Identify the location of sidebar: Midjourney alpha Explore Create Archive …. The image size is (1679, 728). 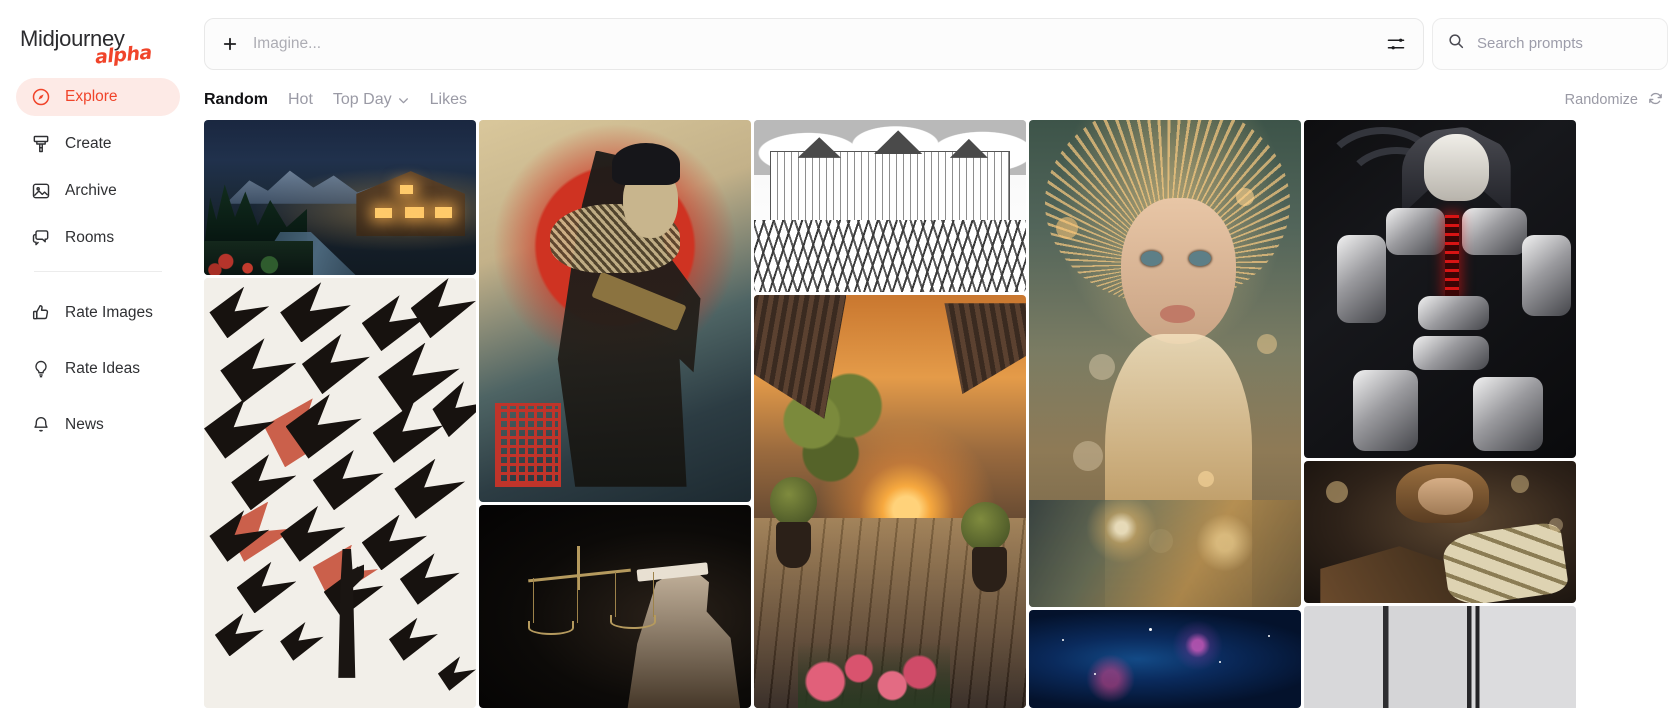
(98, 364).